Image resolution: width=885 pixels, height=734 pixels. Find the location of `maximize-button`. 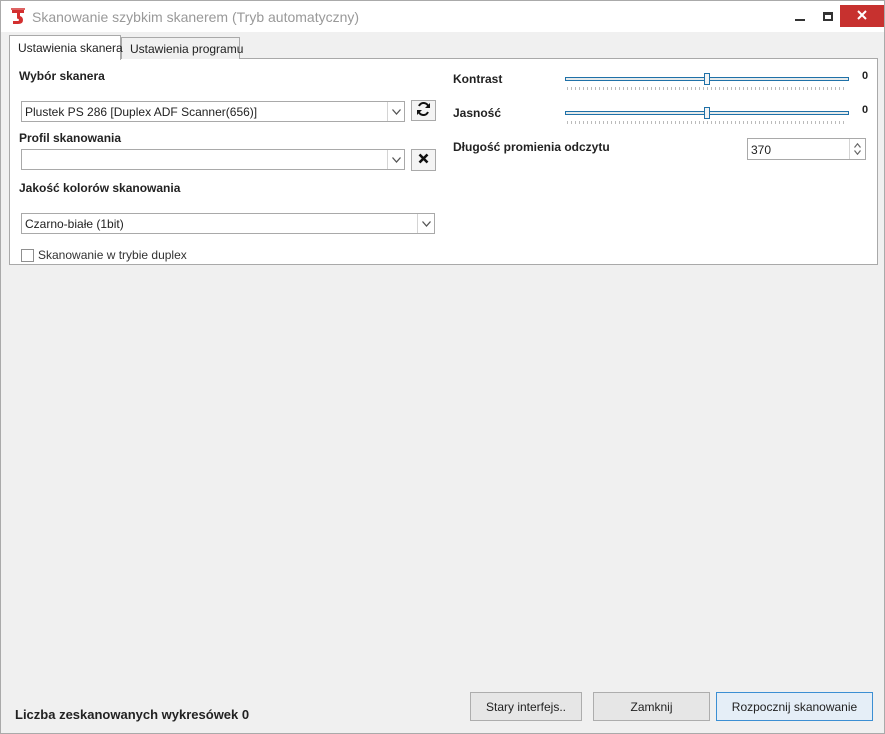

maximize-button is located at coordinates (828, 16).